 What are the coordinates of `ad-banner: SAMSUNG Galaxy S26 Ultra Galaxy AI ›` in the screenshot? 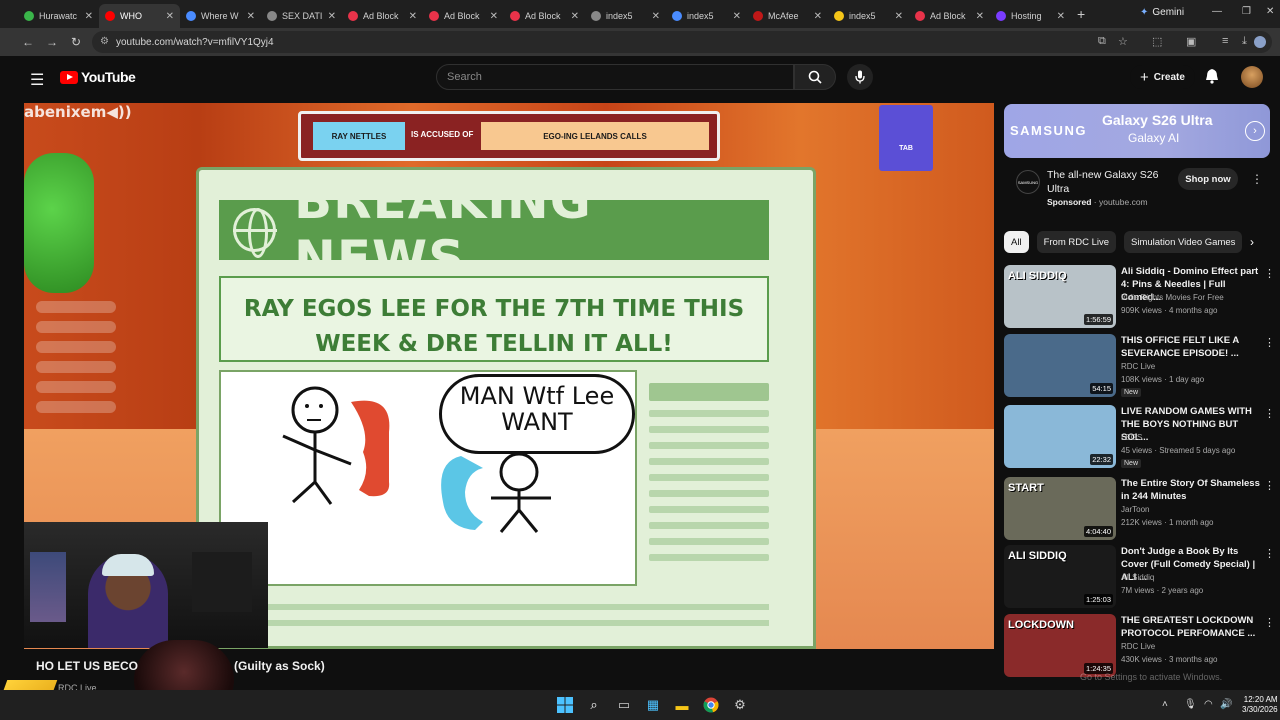 It's located at (1137, 131).